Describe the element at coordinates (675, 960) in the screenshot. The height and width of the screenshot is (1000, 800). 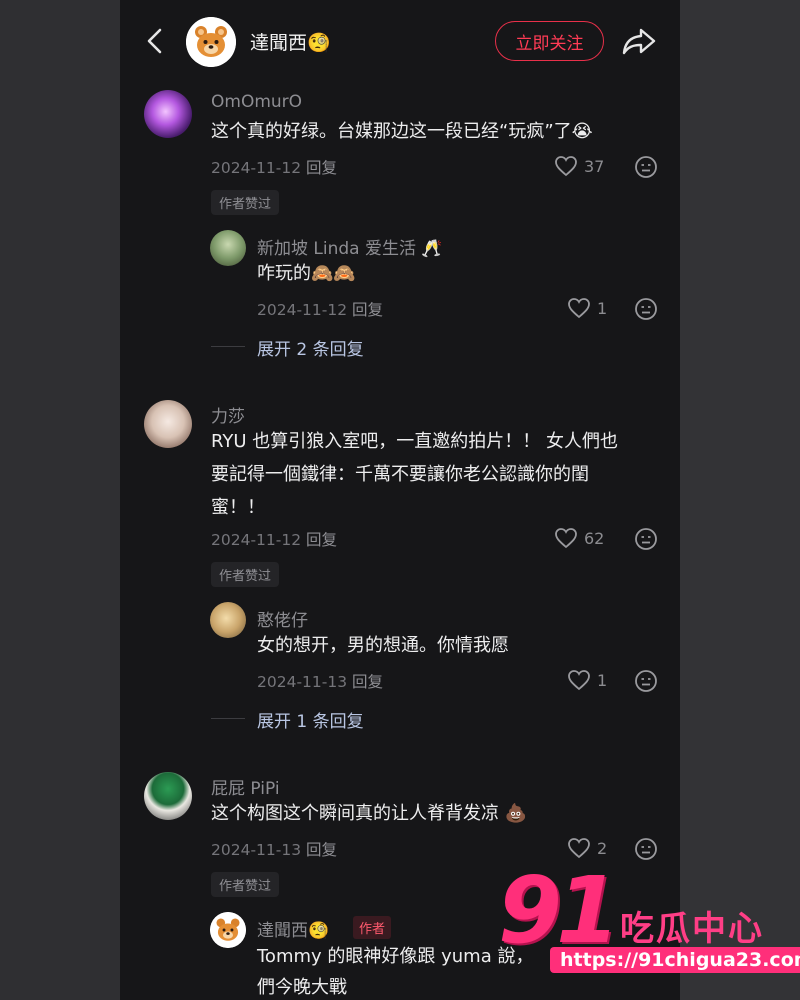
I see `watermark-url: https://91chigua23.com` at that location.